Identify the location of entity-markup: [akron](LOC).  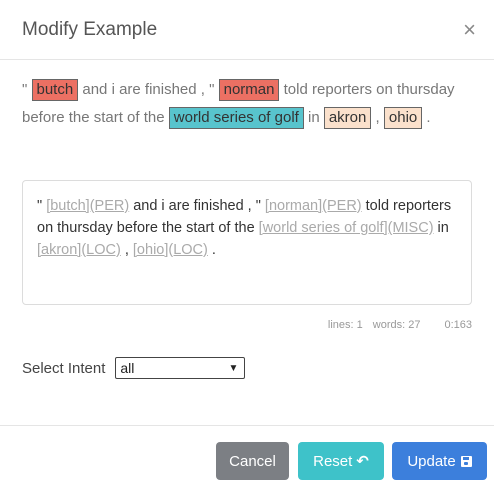
(79, 250).